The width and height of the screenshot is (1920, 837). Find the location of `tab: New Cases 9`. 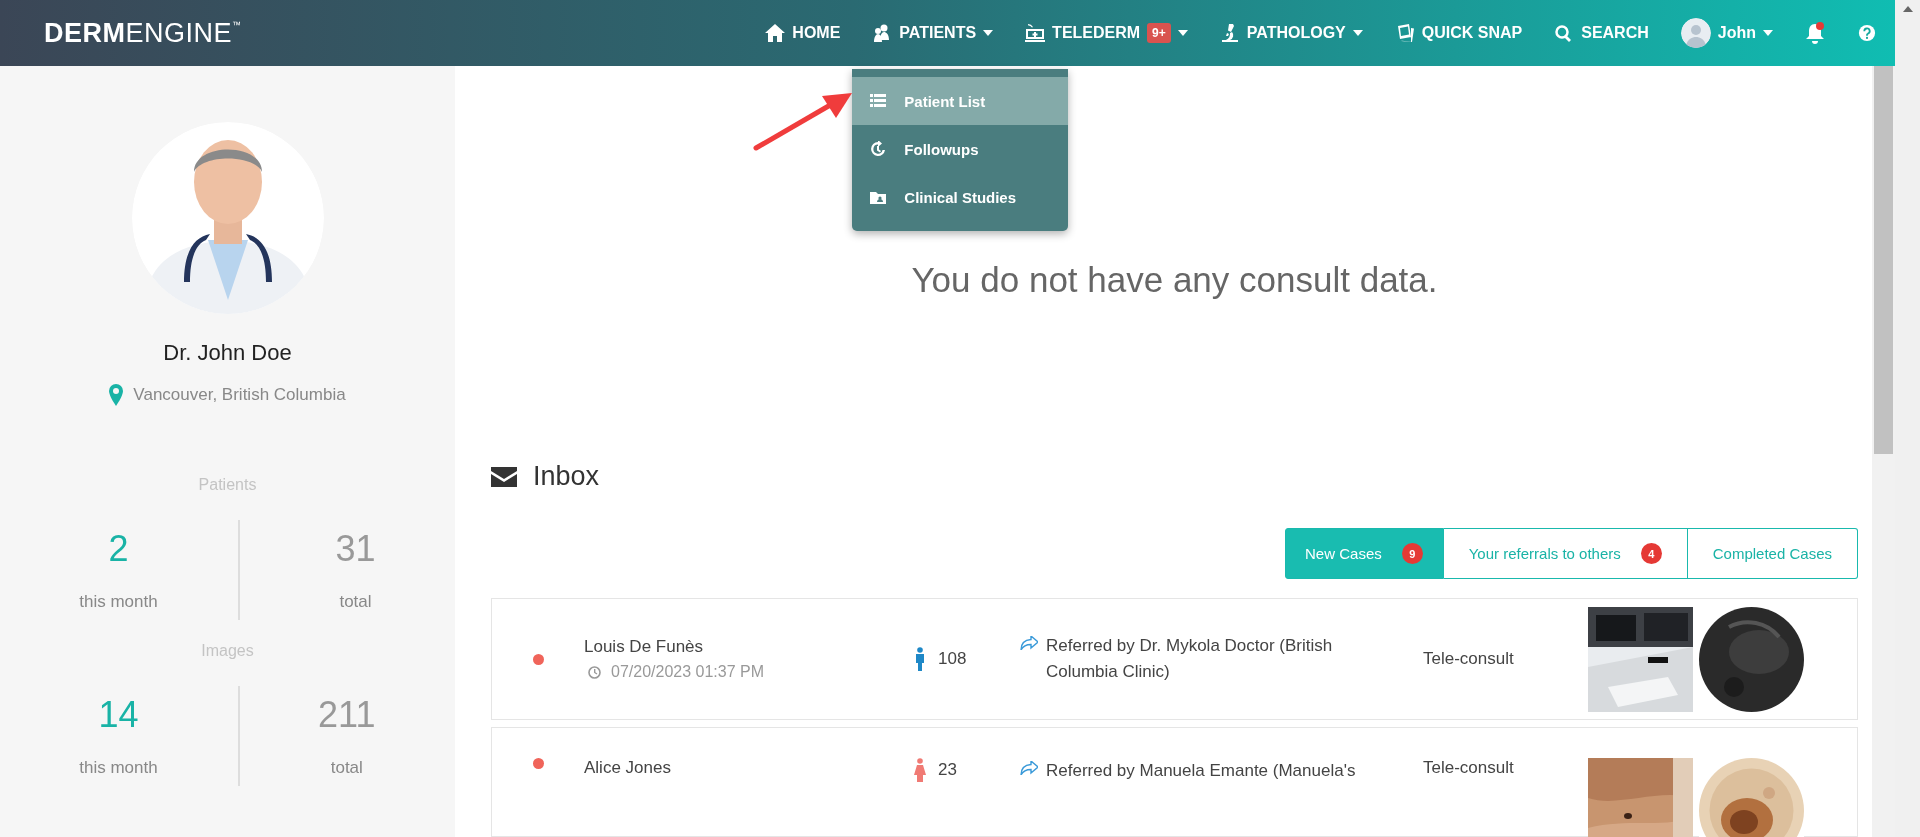

tab: New Cases 9 is located at coordinates (1364, 553).